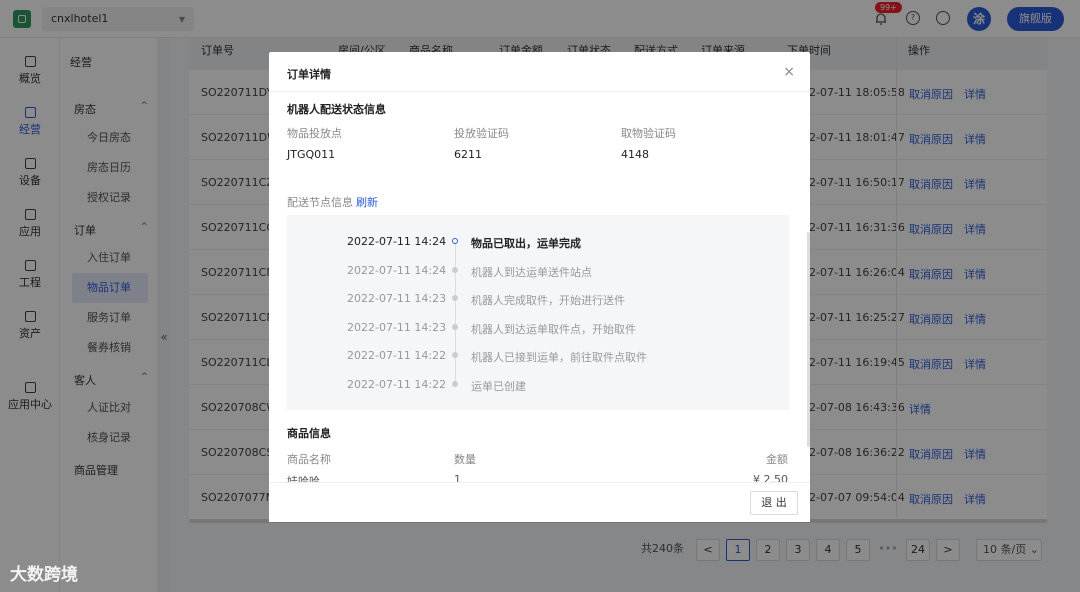  I want to click on field-value: 6211, so click(468, 154).